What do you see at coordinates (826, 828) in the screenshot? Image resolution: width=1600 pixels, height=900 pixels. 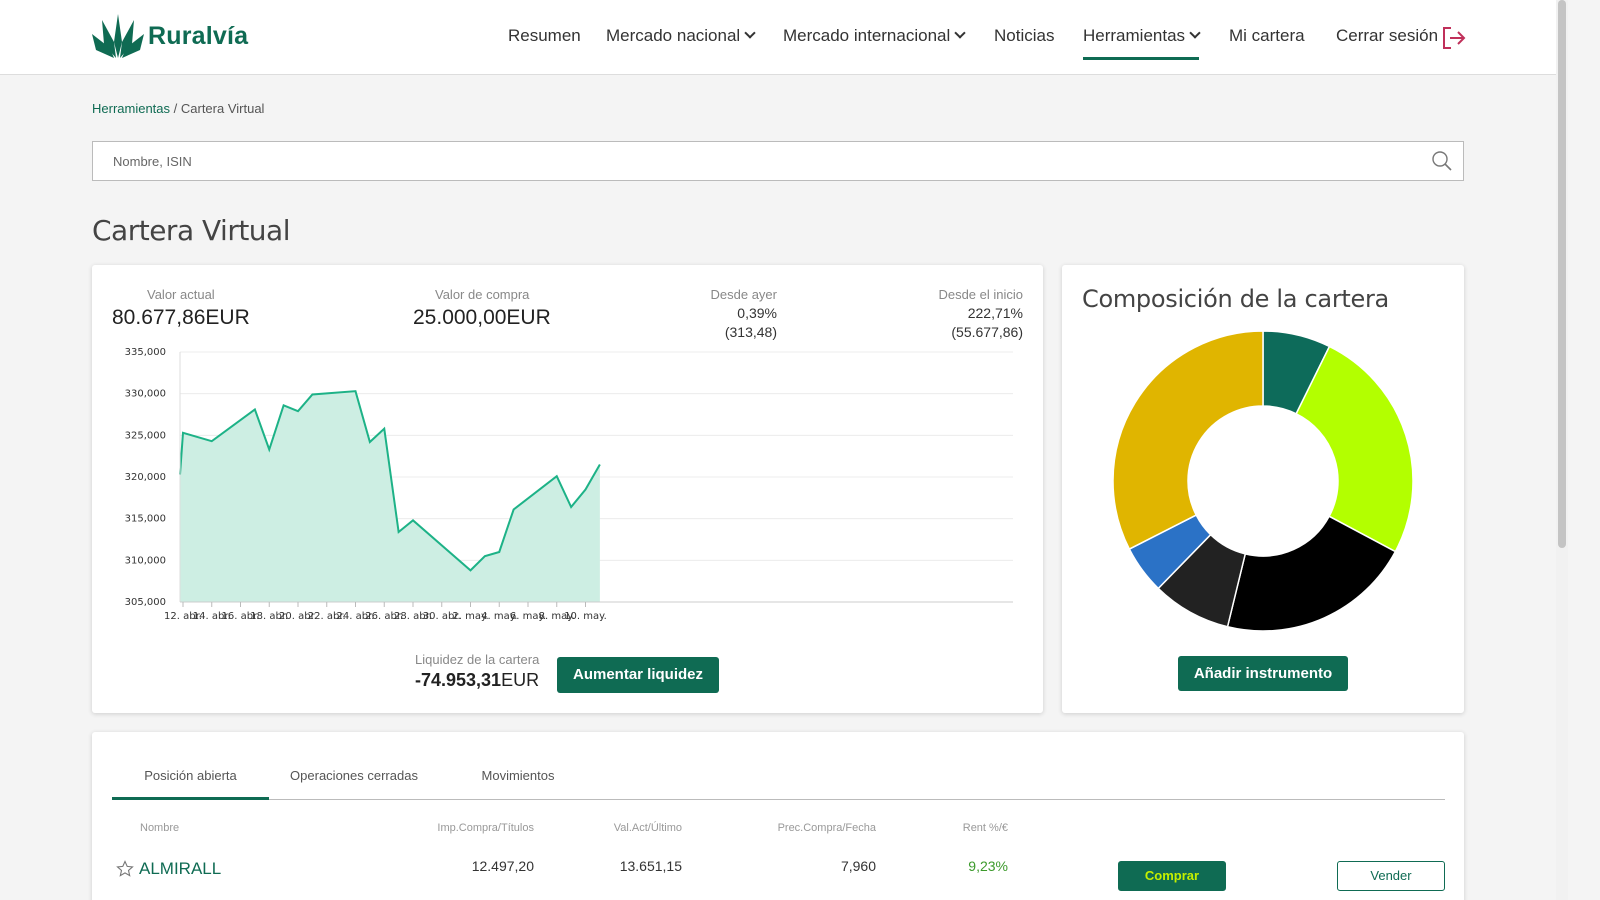 I see `column-header-prec-compra: Prec.Compra/Fecha` at bounding box center [826, 828].